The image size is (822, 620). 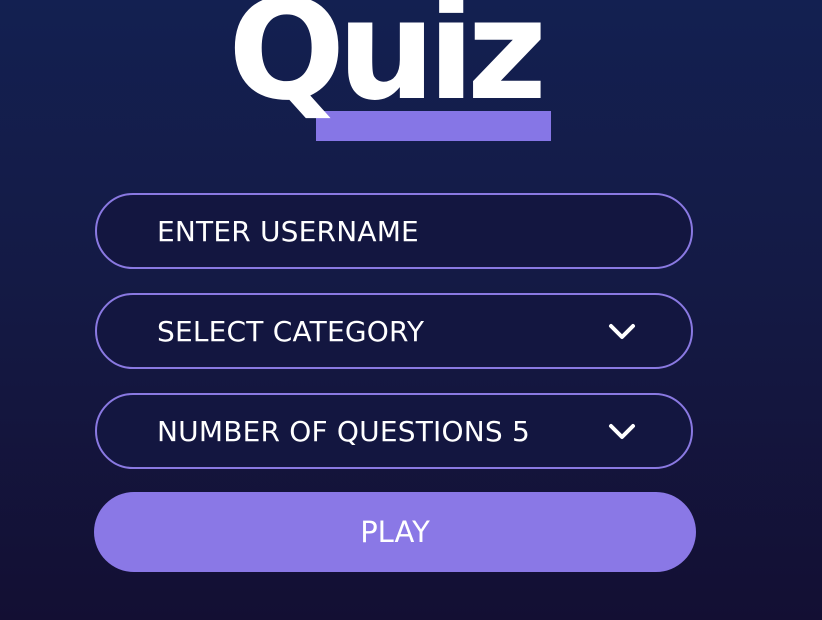 What do you see at coordinates (288, 231) in the screenshot?
I see `username-placeholder: ENTER USERNAME` at bounding box center [288, 231].